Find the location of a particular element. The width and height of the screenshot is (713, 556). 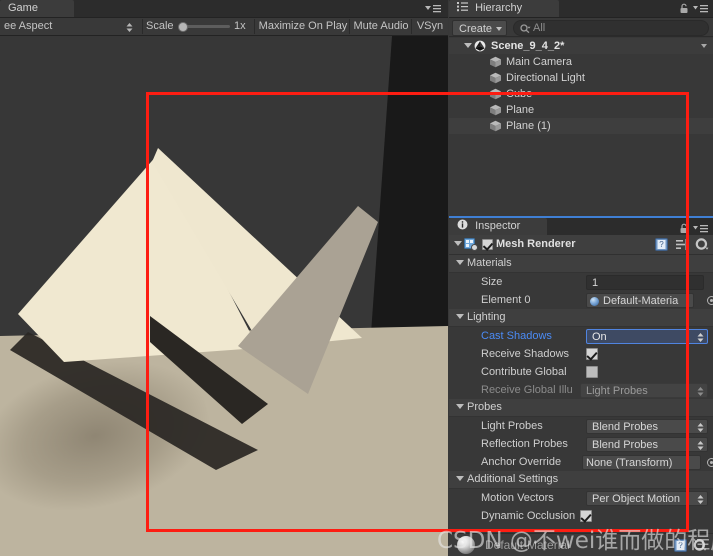

section-additional-settings: Additional Settings is located at coordinates (581, 480).